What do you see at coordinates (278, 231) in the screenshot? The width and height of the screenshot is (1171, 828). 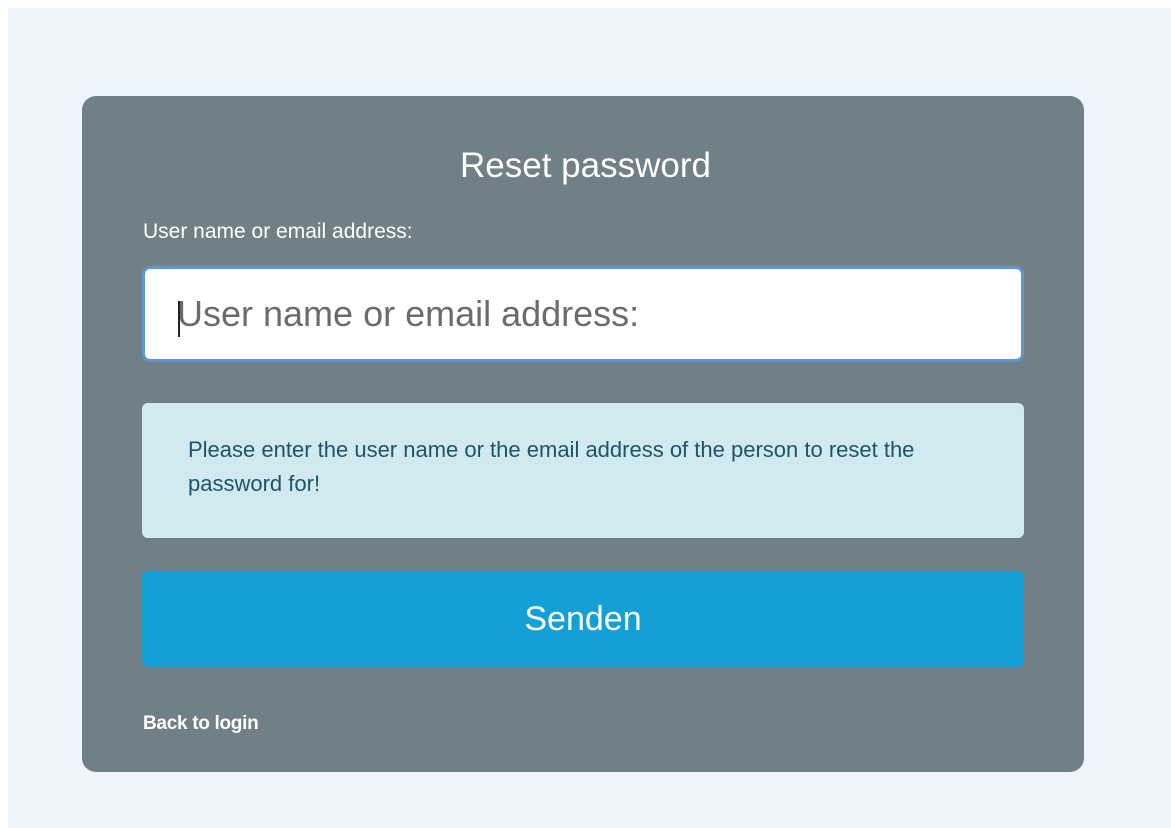 I see `username-field-label: User name or email address:` at bounding box center [278, 231].